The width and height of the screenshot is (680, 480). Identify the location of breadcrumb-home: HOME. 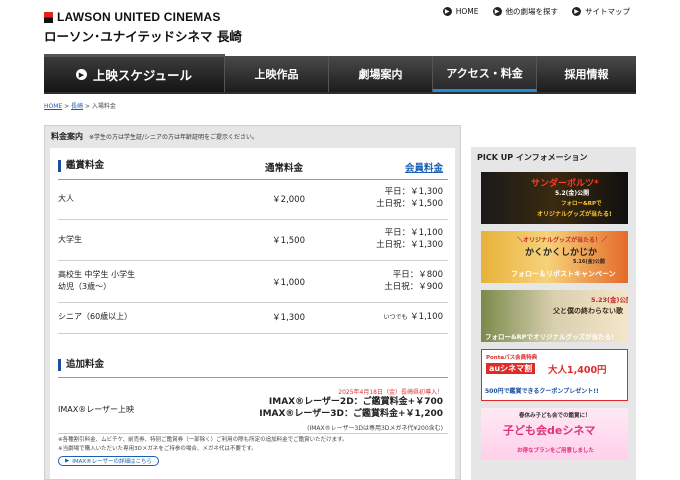
(53, 106).